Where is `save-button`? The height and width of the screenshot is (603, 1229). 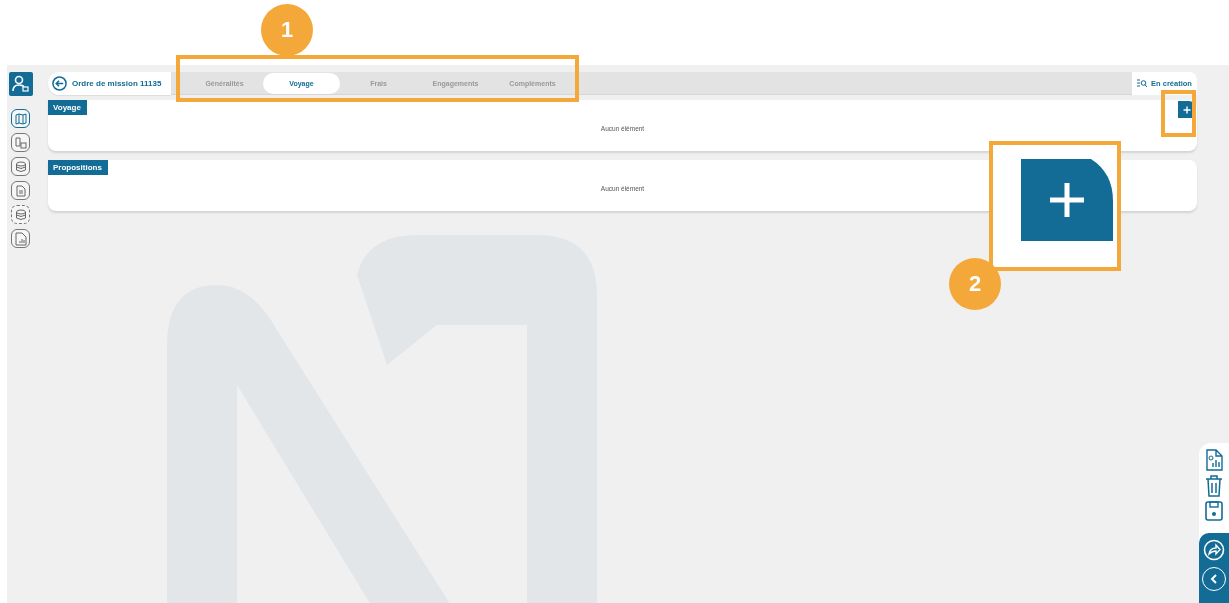
save-button is located at coordinates (1214, 511).